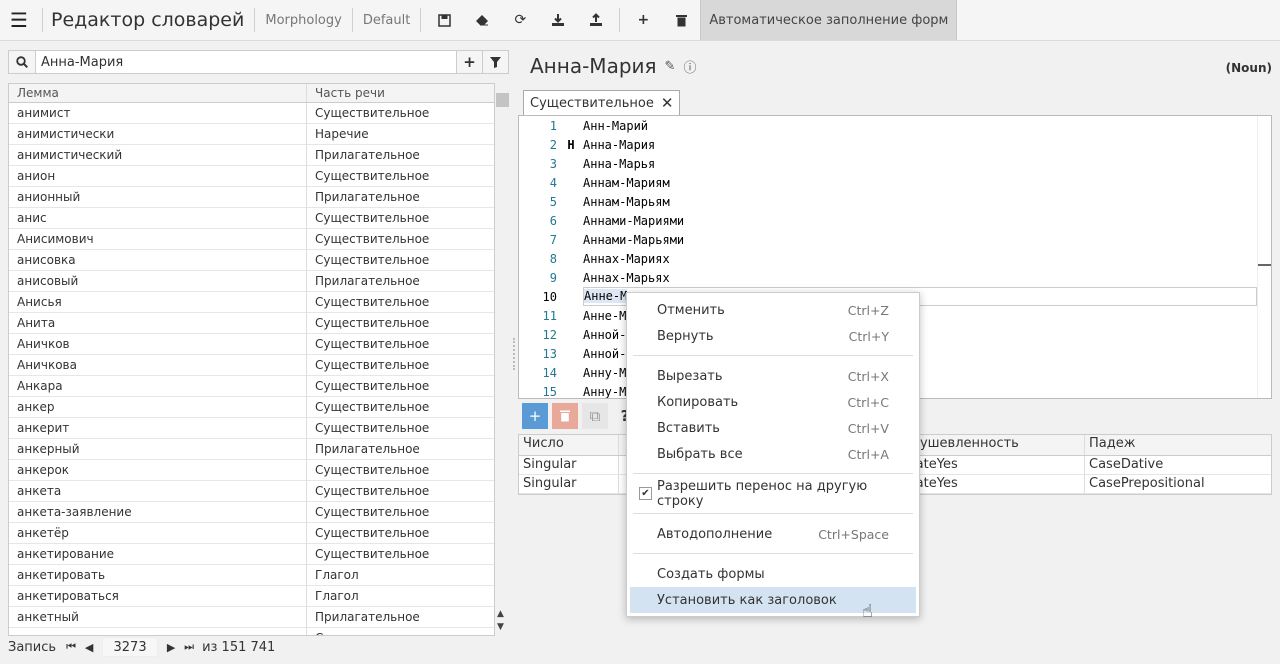 Image resolution: width=1280 pixels, height=664 pixels. Describe the element at coordinates (895, 182) in the screenshot. I see `editor-line: 4 Аннам-Мариям` at that location.